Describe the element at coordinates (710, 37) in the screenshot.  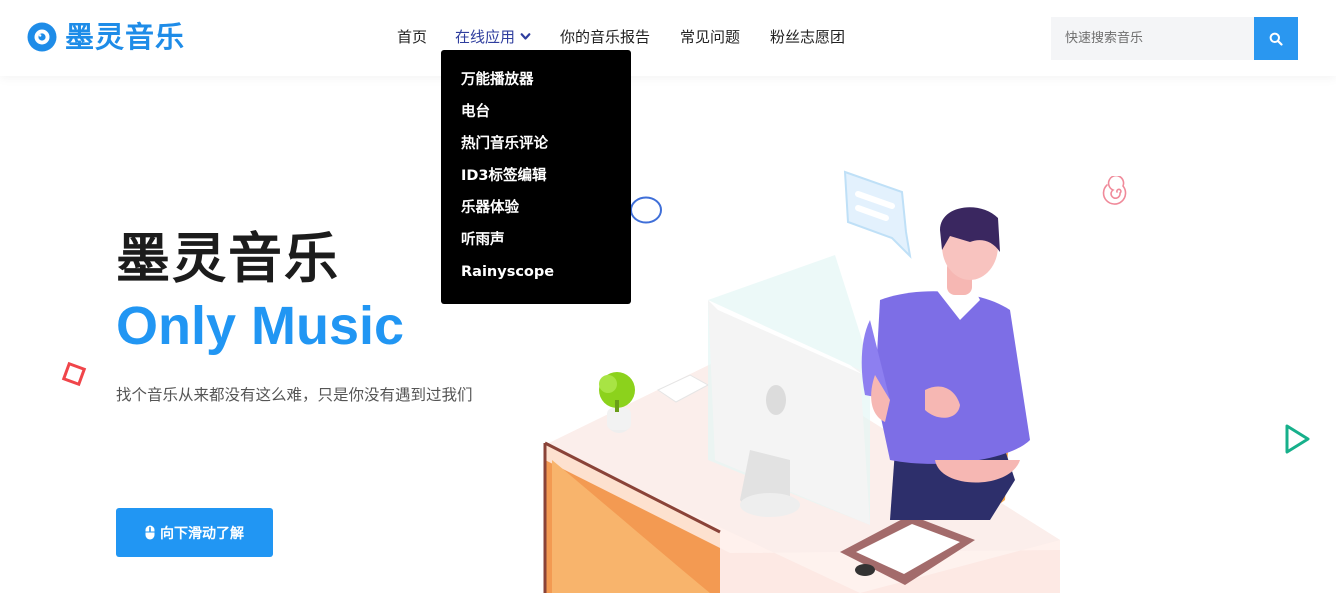
I see `nav-item-faq: 常见问题` at that location.